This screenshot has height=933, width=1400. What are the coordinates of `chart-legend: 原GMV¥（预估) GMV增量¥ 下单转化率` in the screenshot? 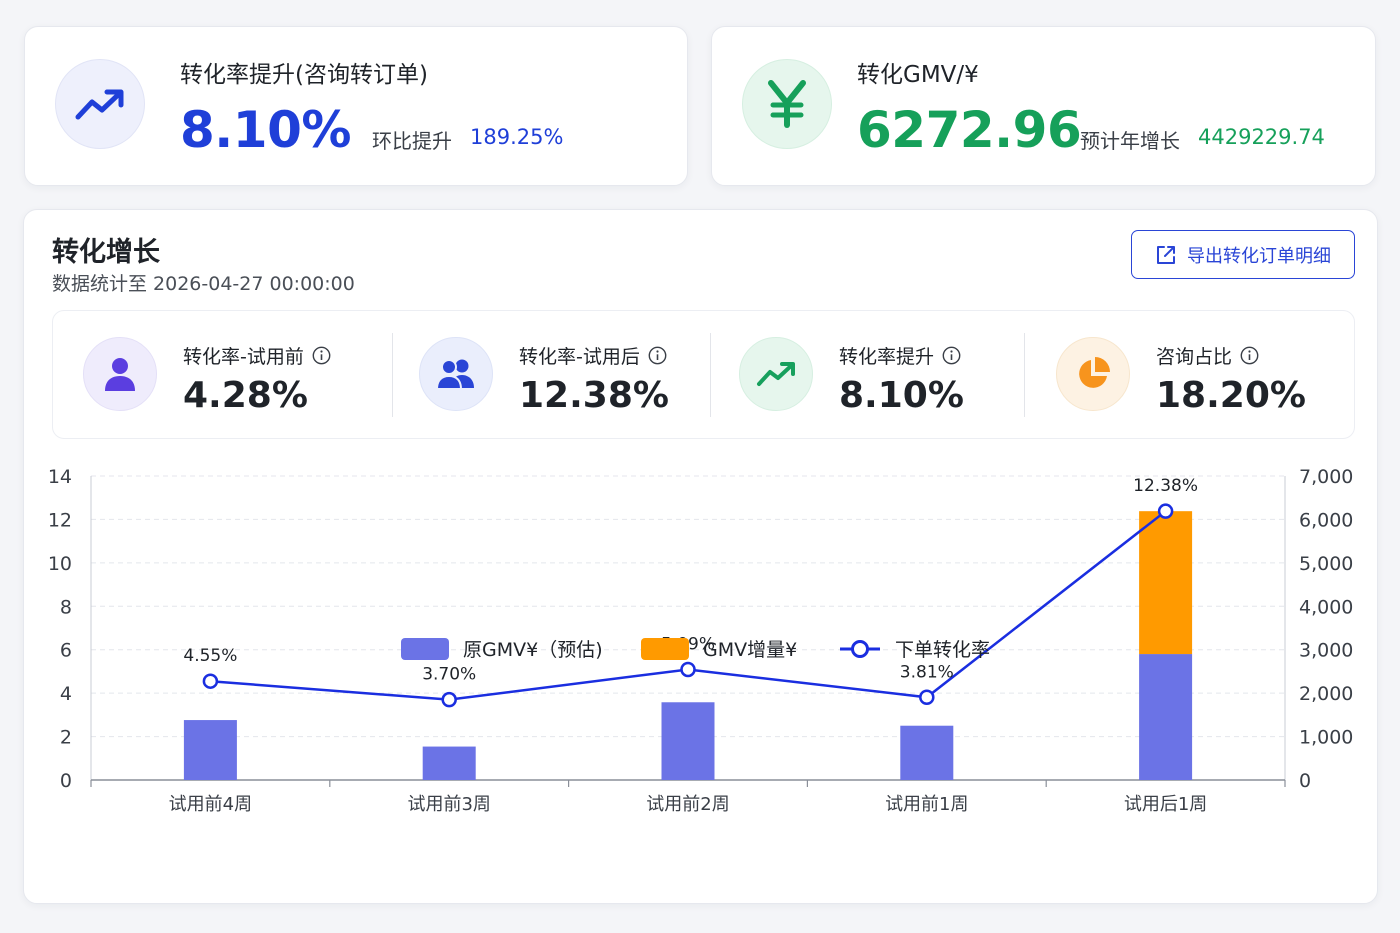 It's located at (700, 650).